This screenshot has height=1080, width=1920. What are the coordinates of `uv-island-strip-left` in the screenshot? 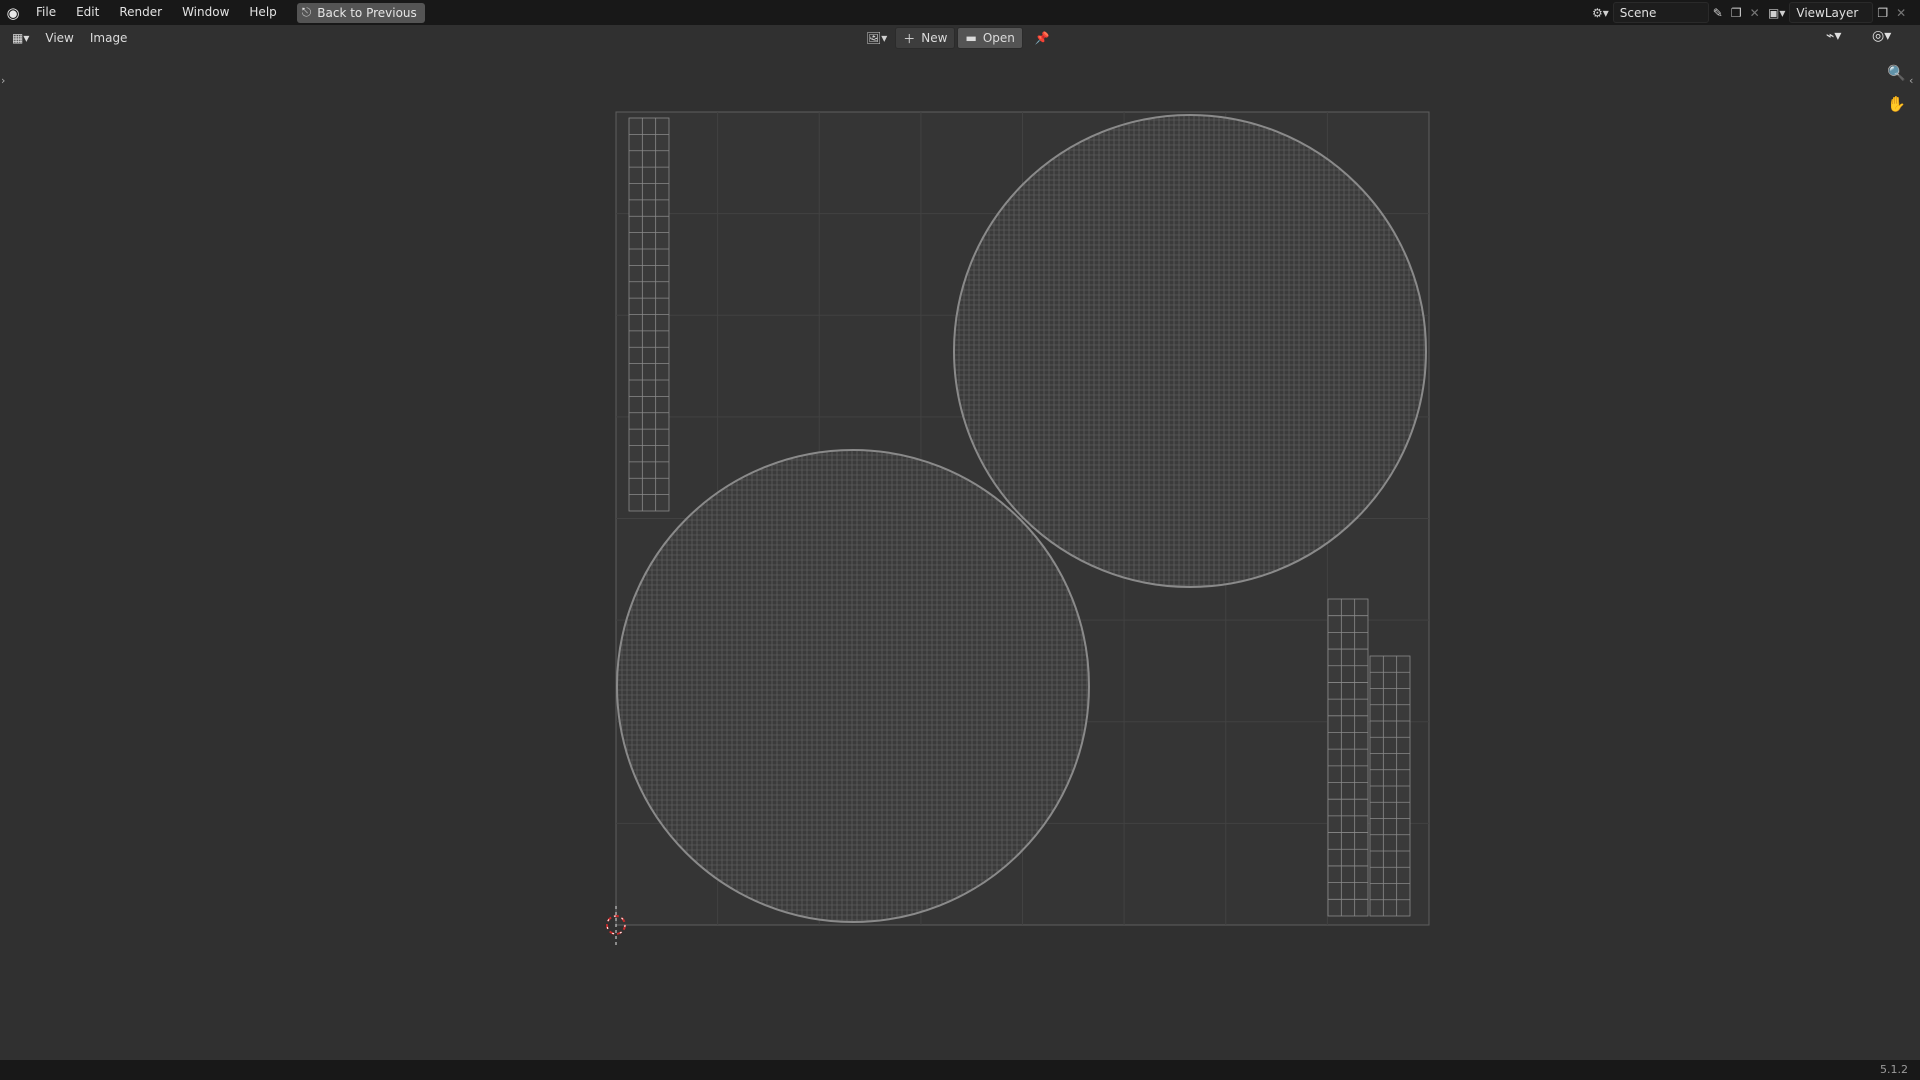 It's located at (649, 314).